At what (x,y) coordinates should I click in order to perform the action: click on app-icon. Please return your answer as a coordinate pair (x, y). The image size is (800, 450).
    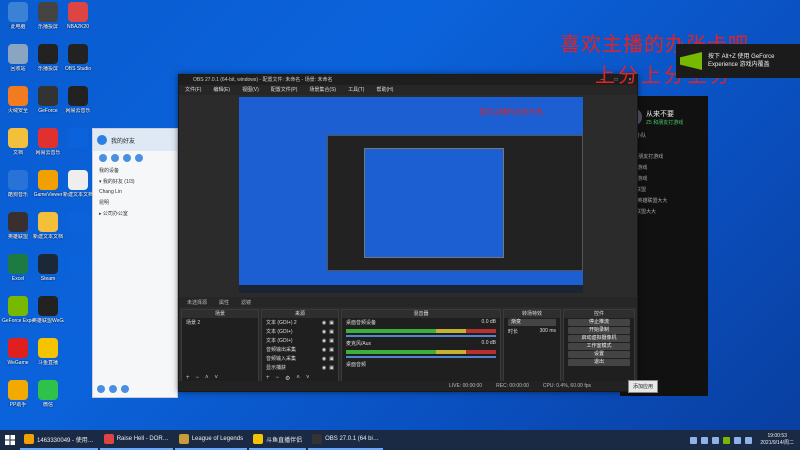
    Looking at the image, I should click on (48, 12).